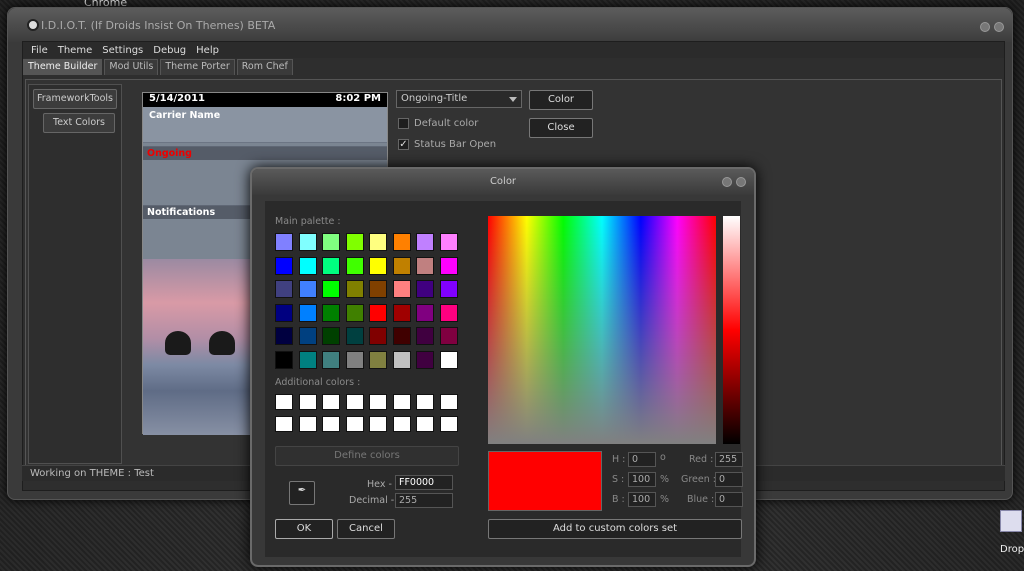 The width and height of the screenshot is (1024, 571). I want to click on checkbox-box, so click(403, 123).